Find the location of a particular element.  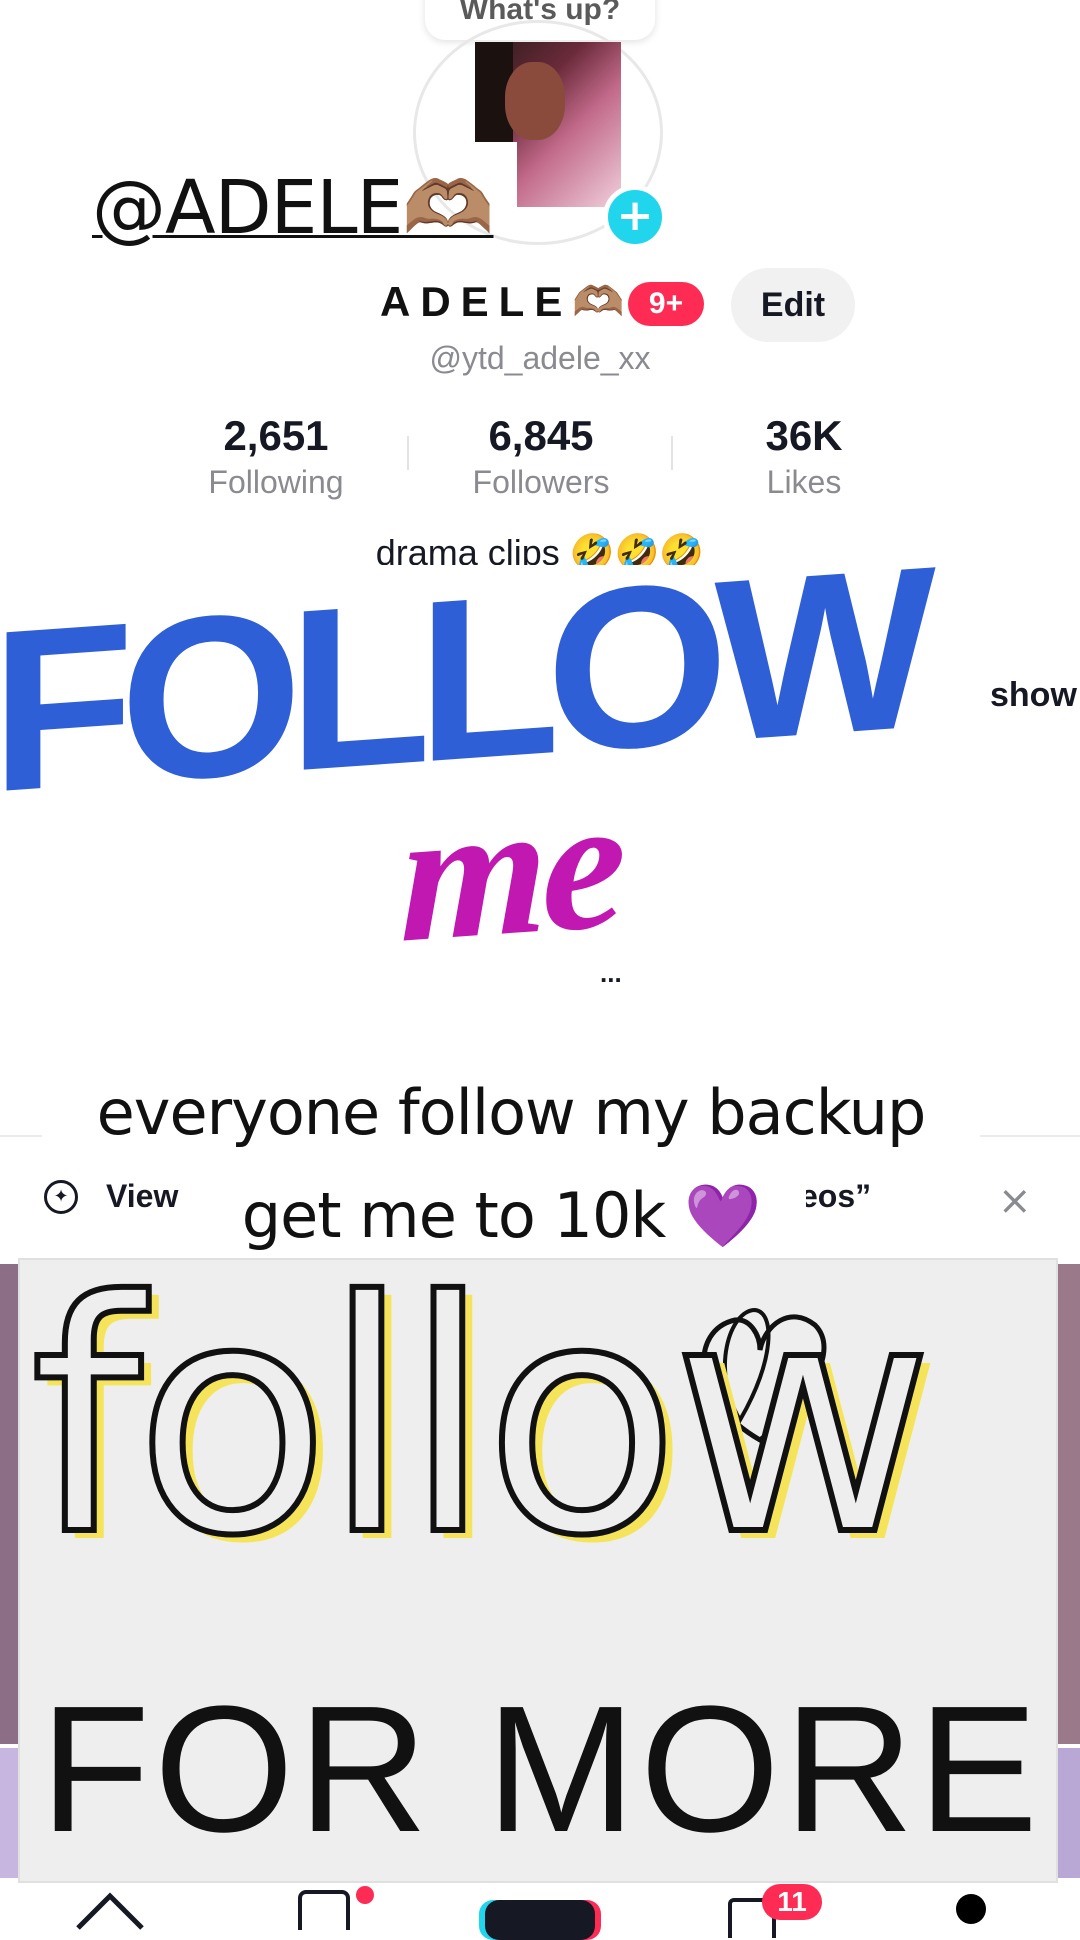

show-more-link: show is located at coordinates (1033, 695).